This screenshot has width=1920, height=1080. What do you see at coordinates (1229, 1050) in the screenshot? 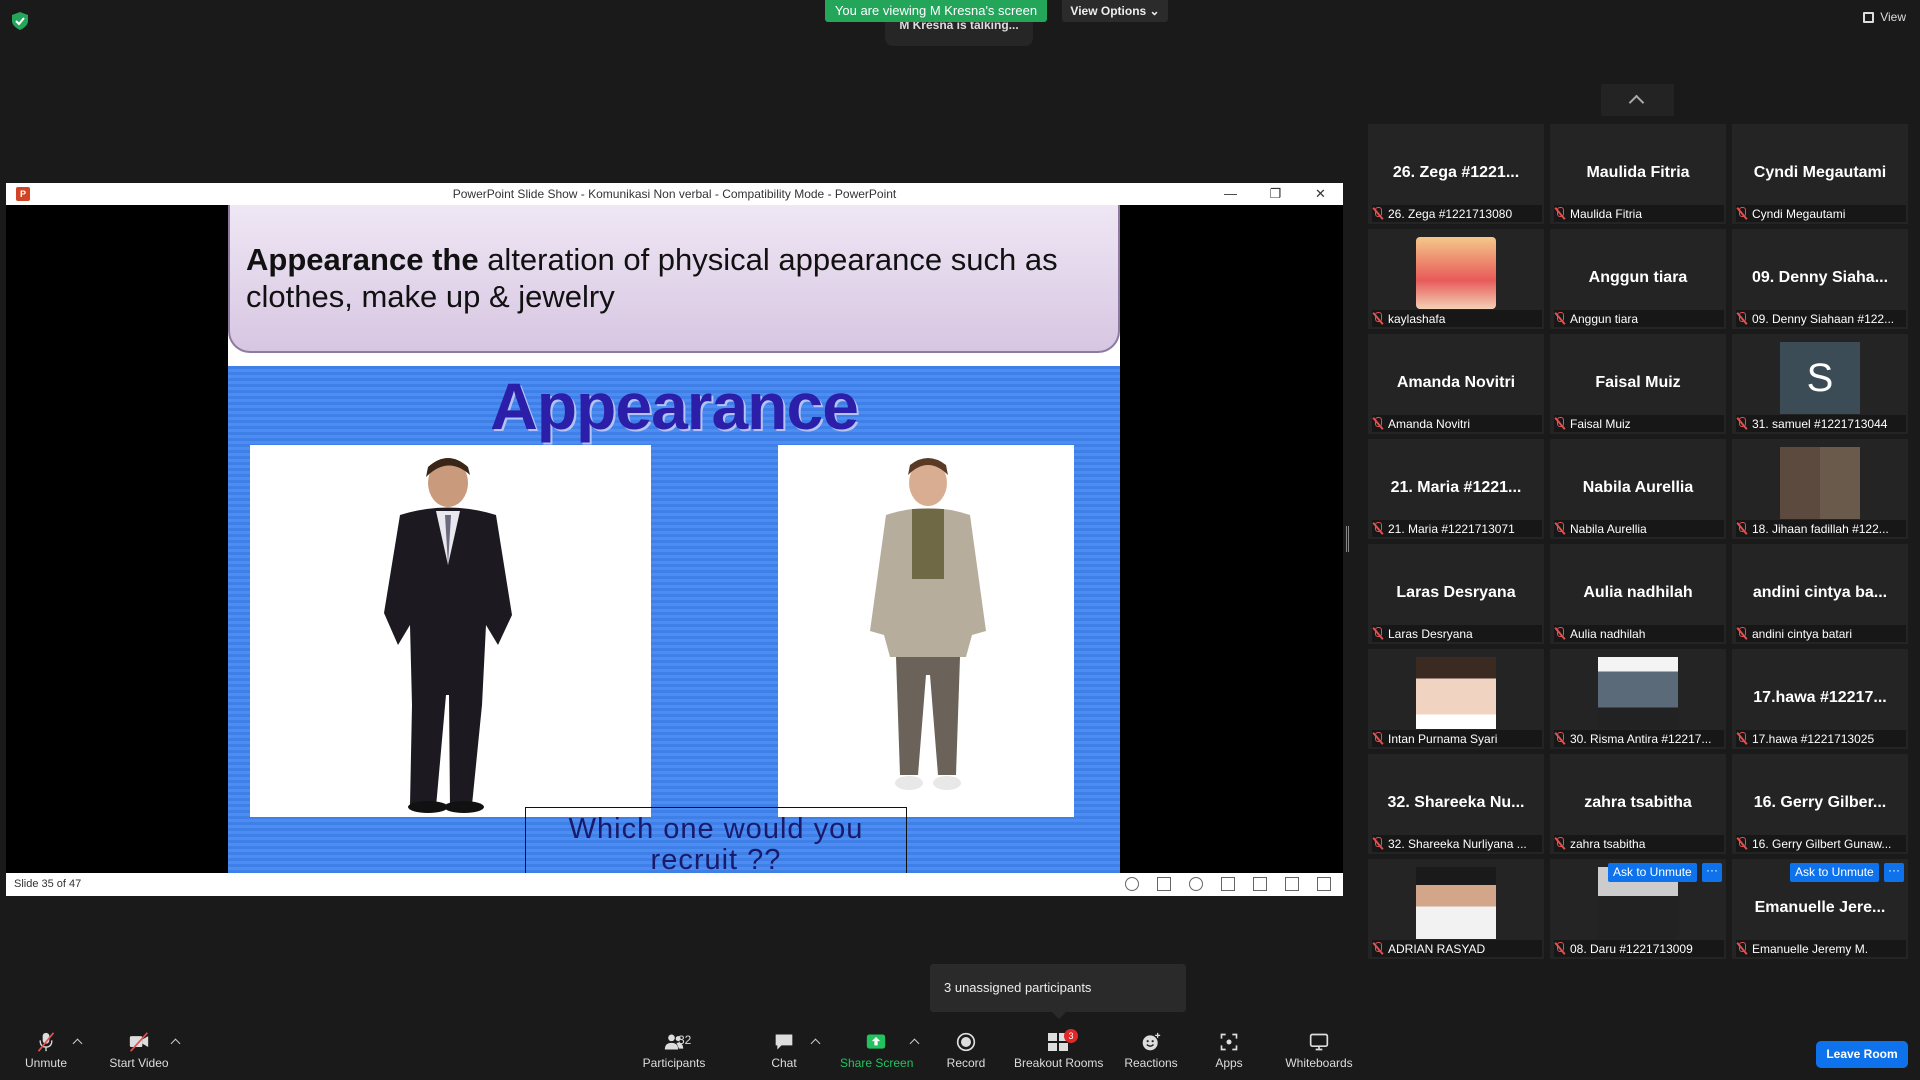
I see `apps-button: Apps` at bounding box center [1229, 1050].